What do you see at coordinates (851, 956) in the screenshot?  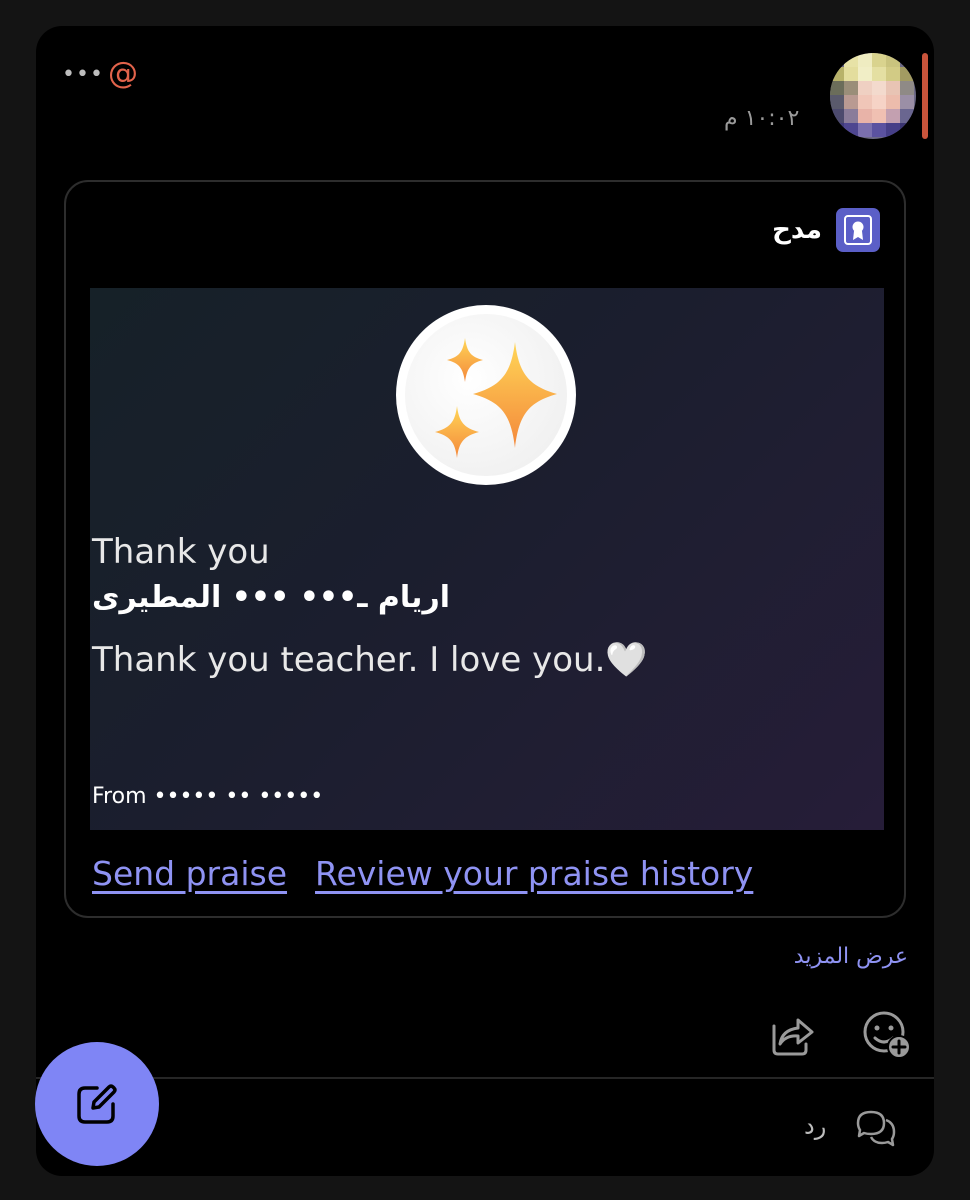 I see `see-more-link: عرض المزيد` at bounding box center [851, 956].